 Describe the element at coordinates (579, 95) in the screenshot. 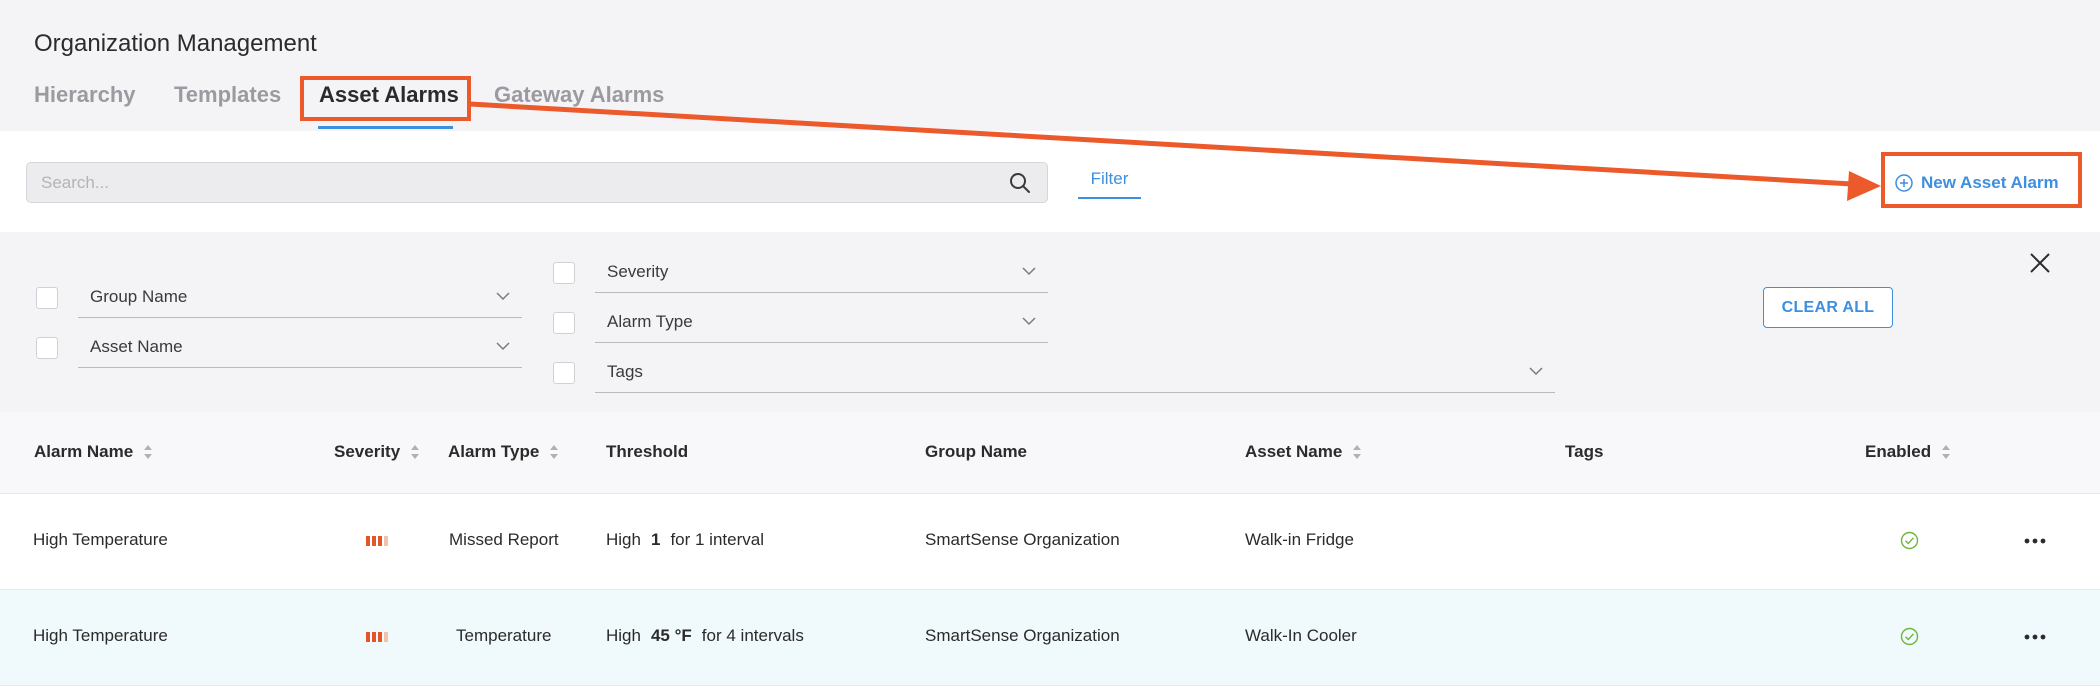

I see `tab-gateway-alarms: Gateway Alarms` at that location.